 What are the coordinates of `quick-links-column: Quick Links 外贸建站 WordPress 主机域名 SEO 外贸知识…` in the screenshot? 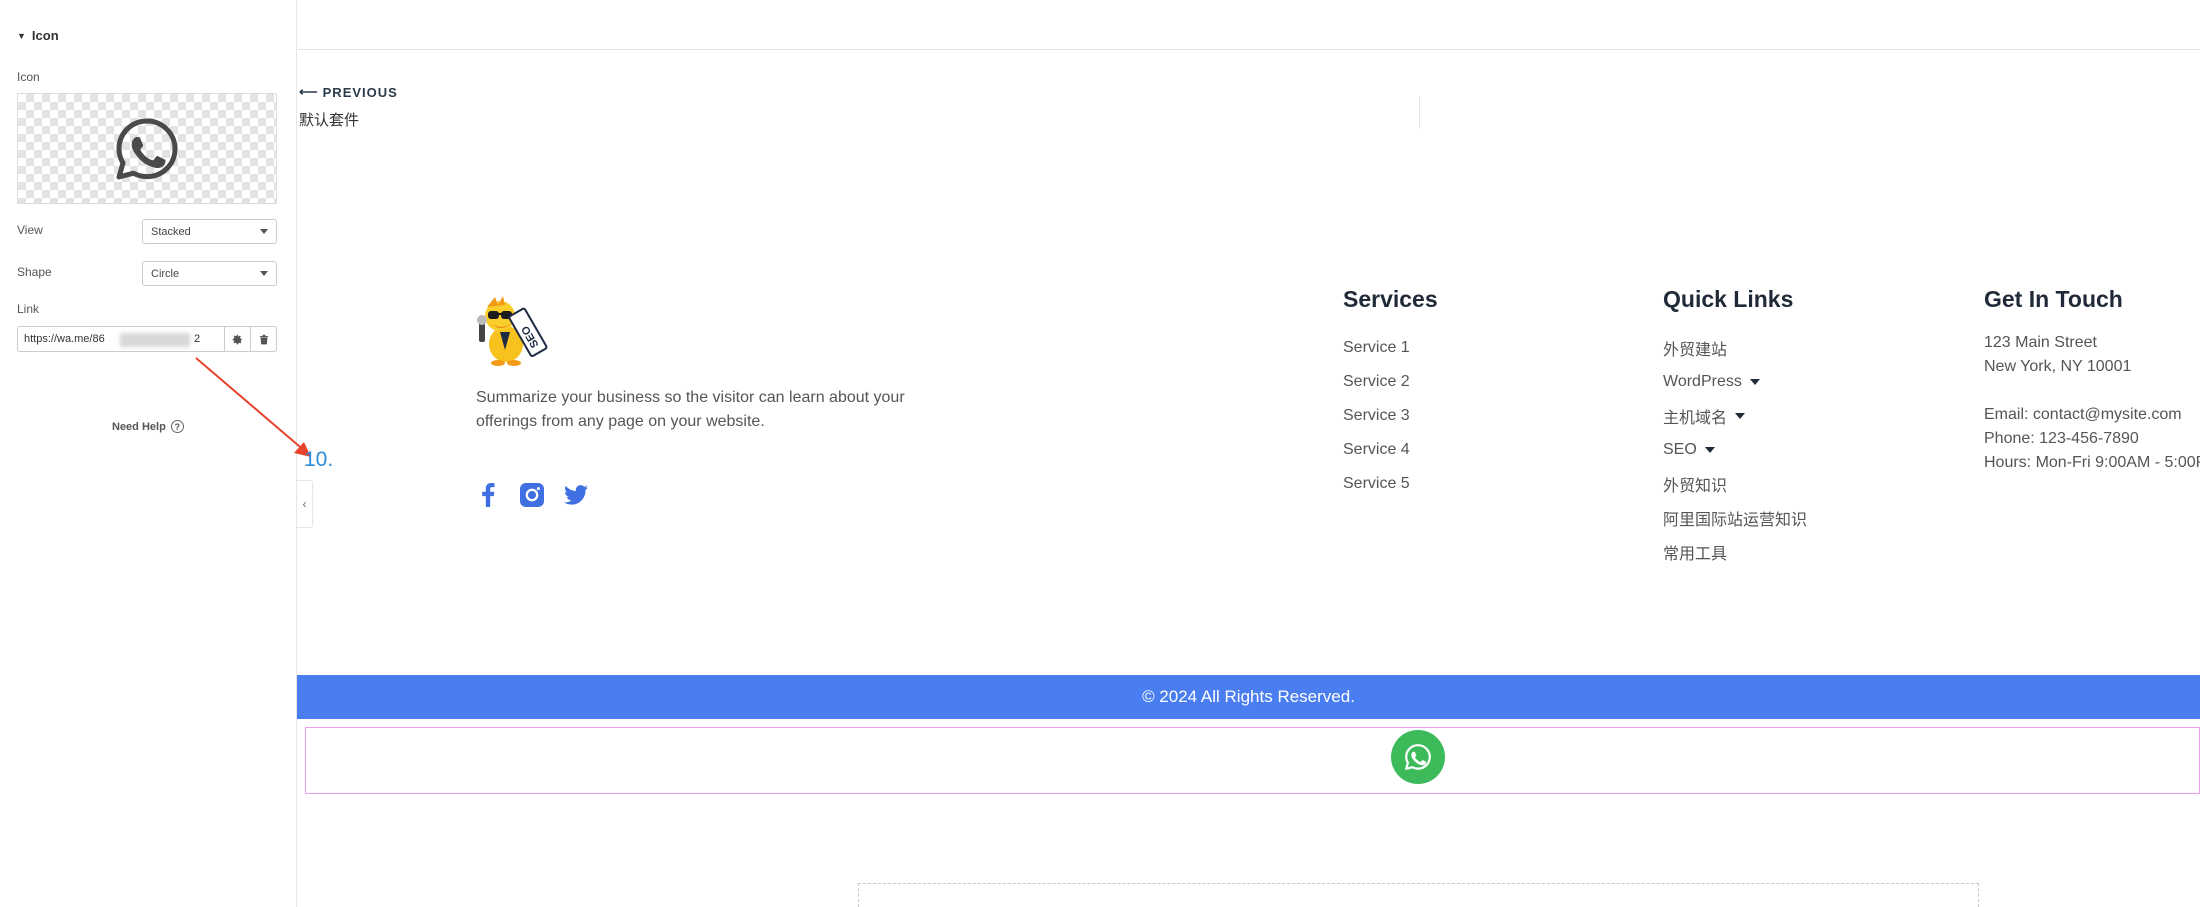 It's located at (1735, 427).